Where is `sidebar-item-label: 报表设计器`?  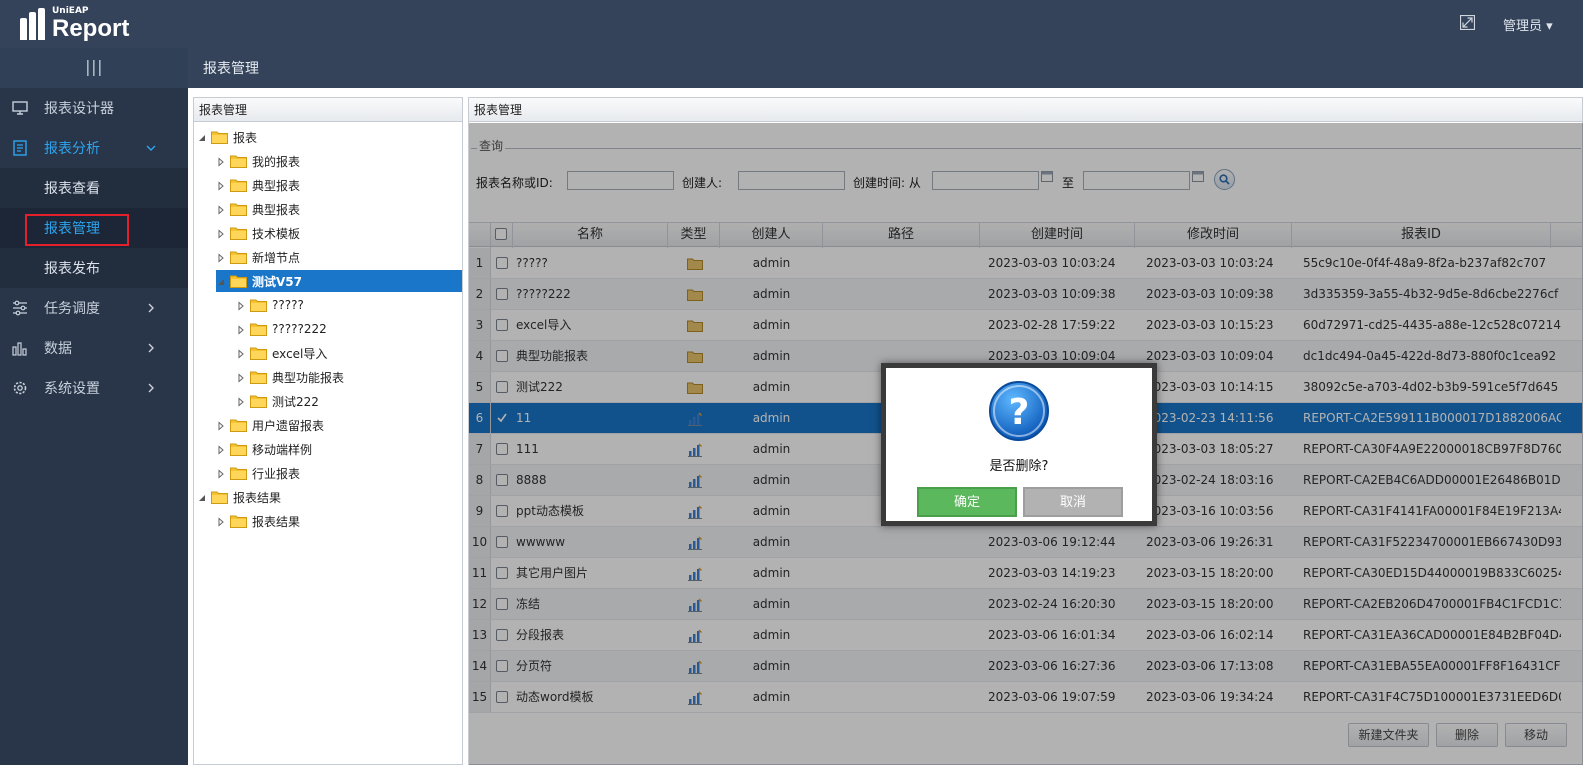
sidebar-item-label: 报表设计器 is located at coordinates (79, 109).